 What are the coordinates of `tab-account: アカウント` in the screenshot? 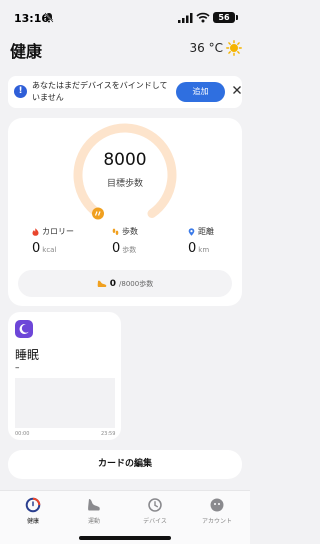 It's located at (217, 511).